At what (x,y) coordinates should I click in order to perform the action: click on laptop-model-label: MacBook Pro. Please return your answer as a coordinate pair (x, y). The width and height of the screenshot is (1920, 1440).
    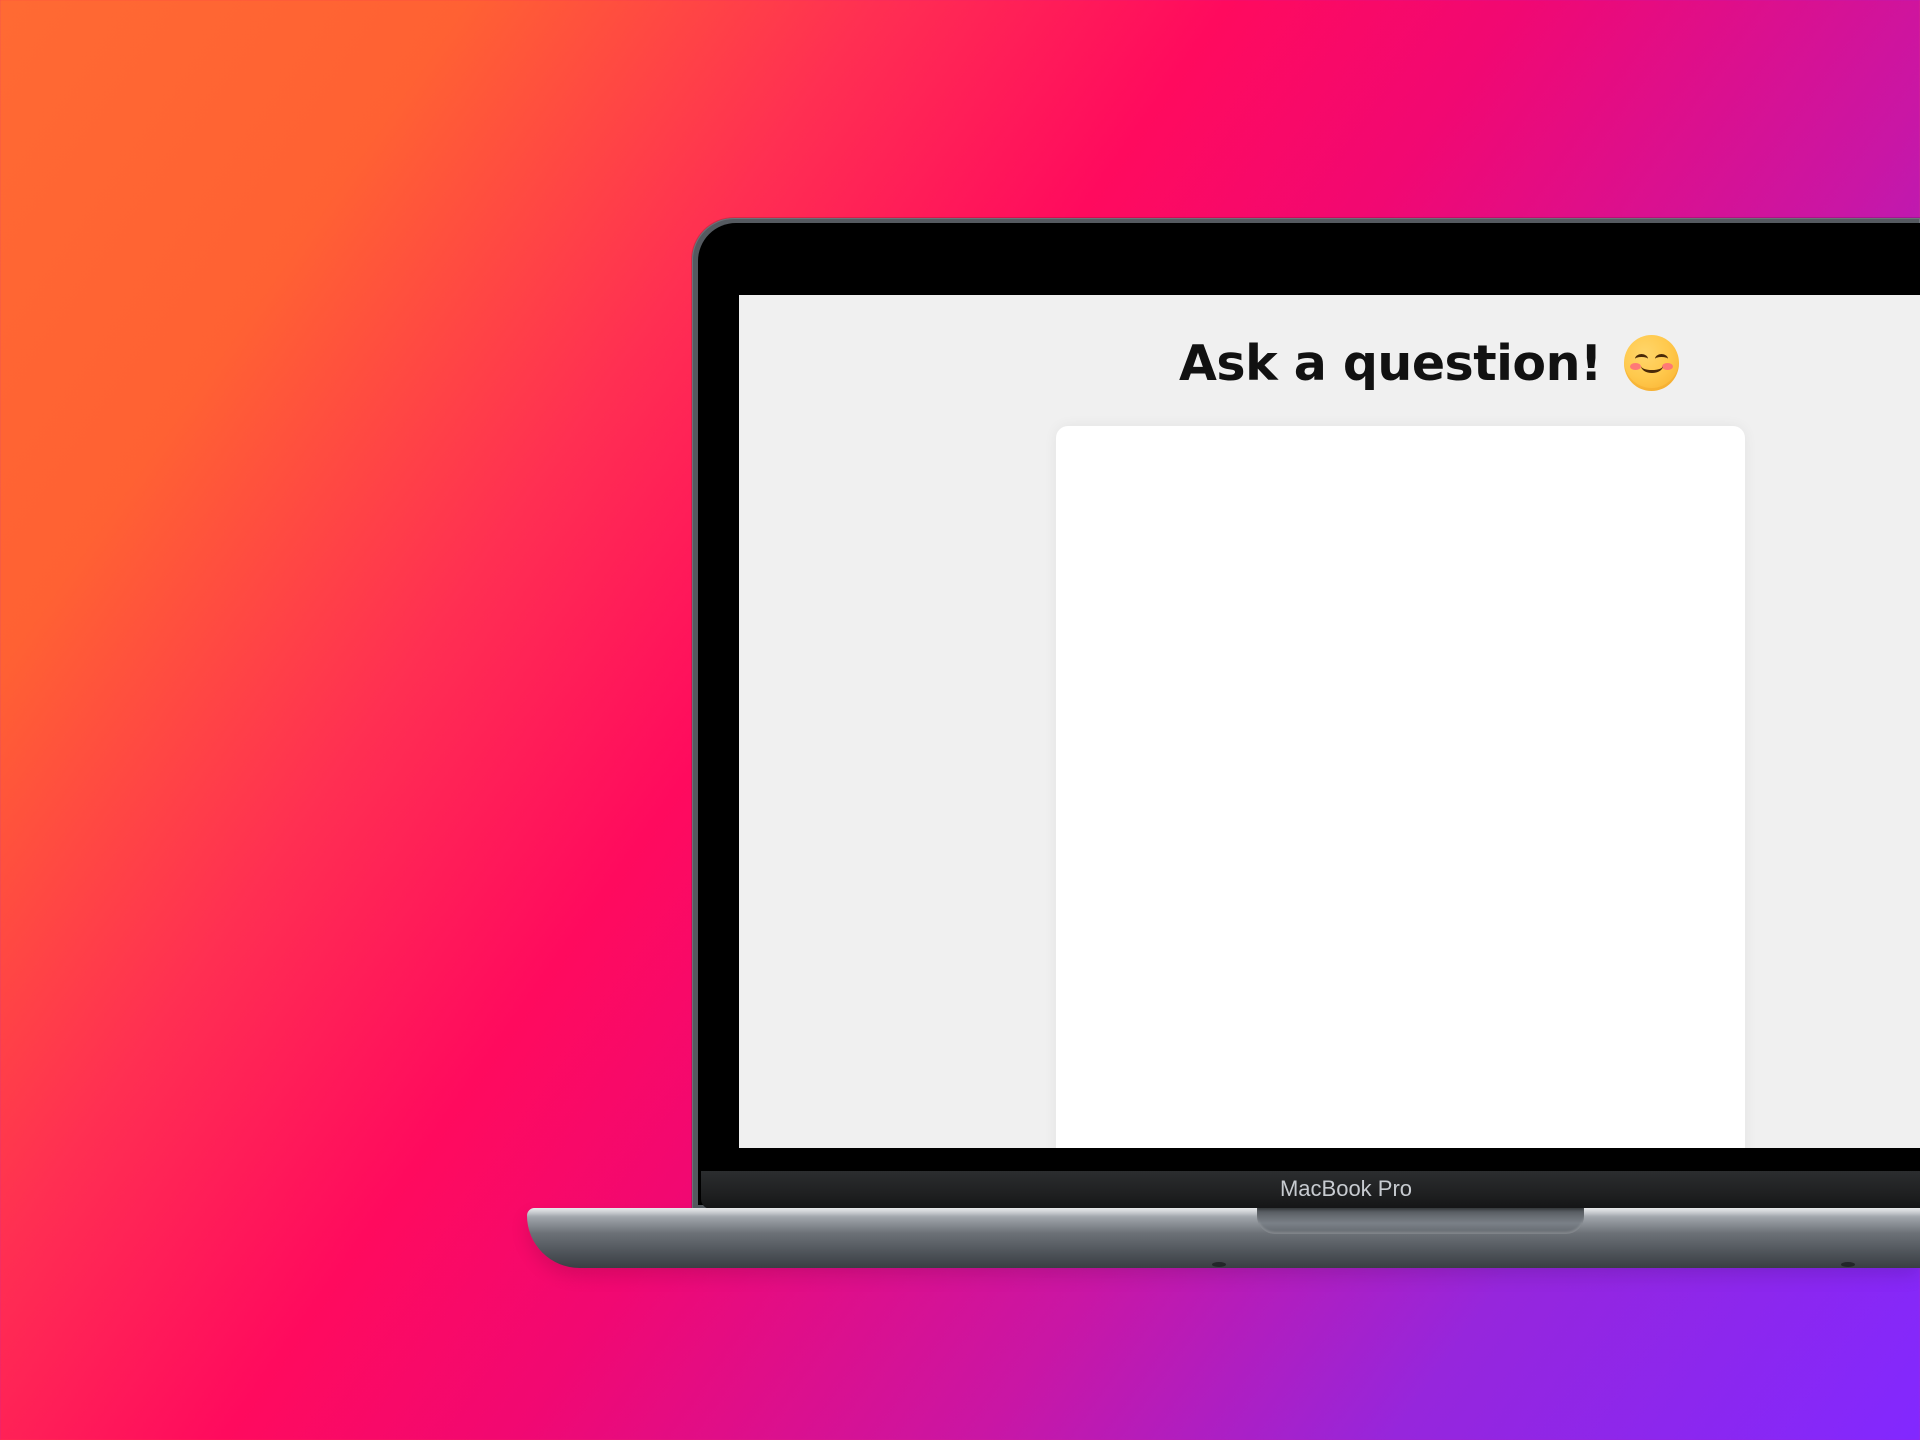
    Looking at the image, I should click on (1346, 1188).